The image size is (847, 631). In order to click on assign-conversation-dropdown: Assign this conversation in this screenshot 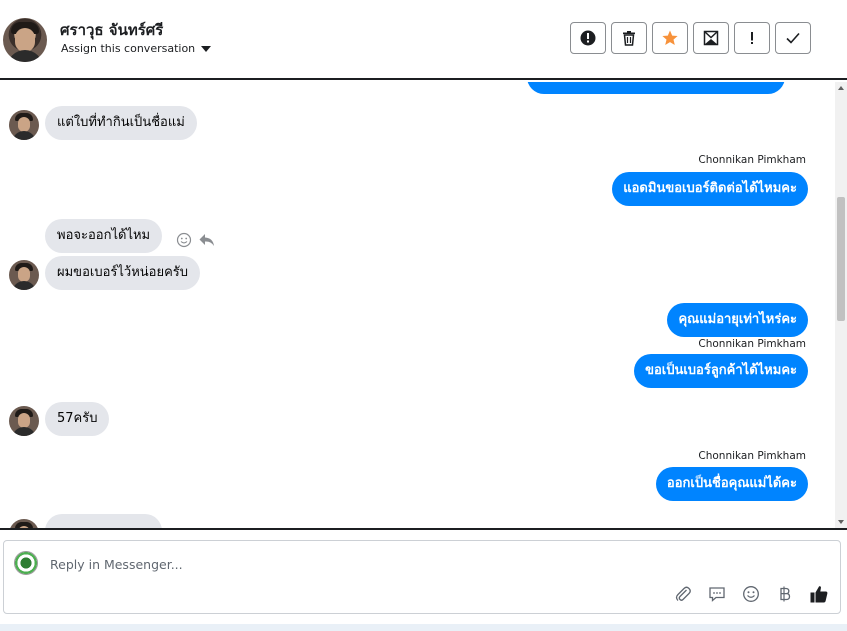, I will do `click(136, 48)`.